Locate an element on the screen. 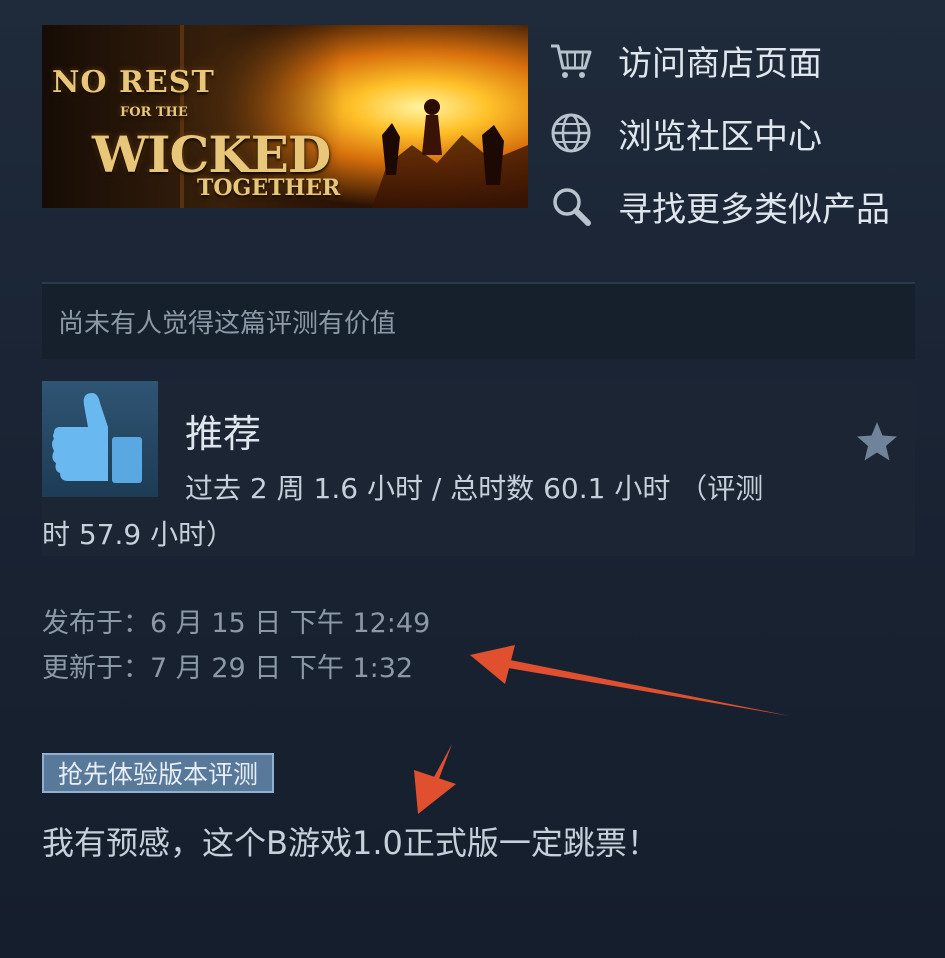 The width and height of the screenshot is (945, 958). browse-community-link: 浏览社区中心 is located at coordinates (738, 133).